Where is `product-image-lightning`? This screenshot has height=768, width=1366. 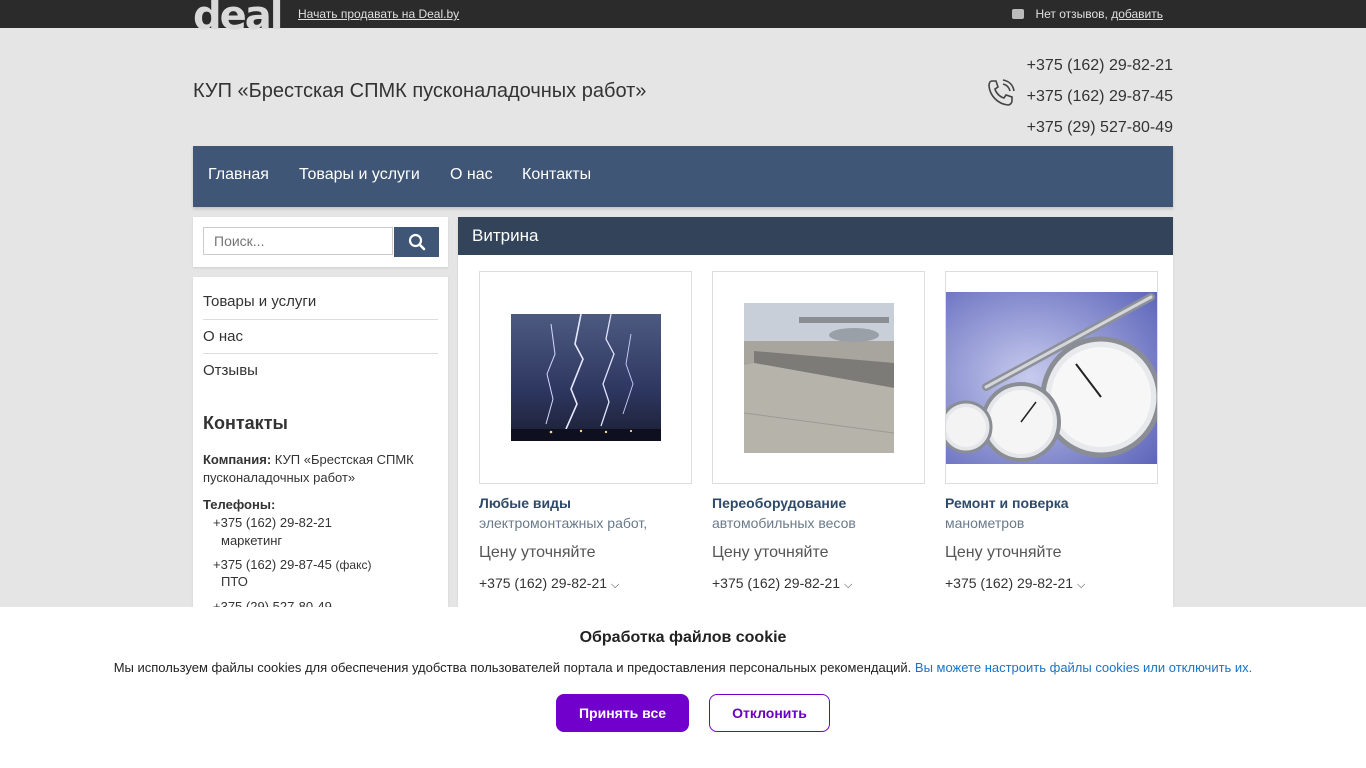 product-image-lightning is located at coordinates (585, 377).